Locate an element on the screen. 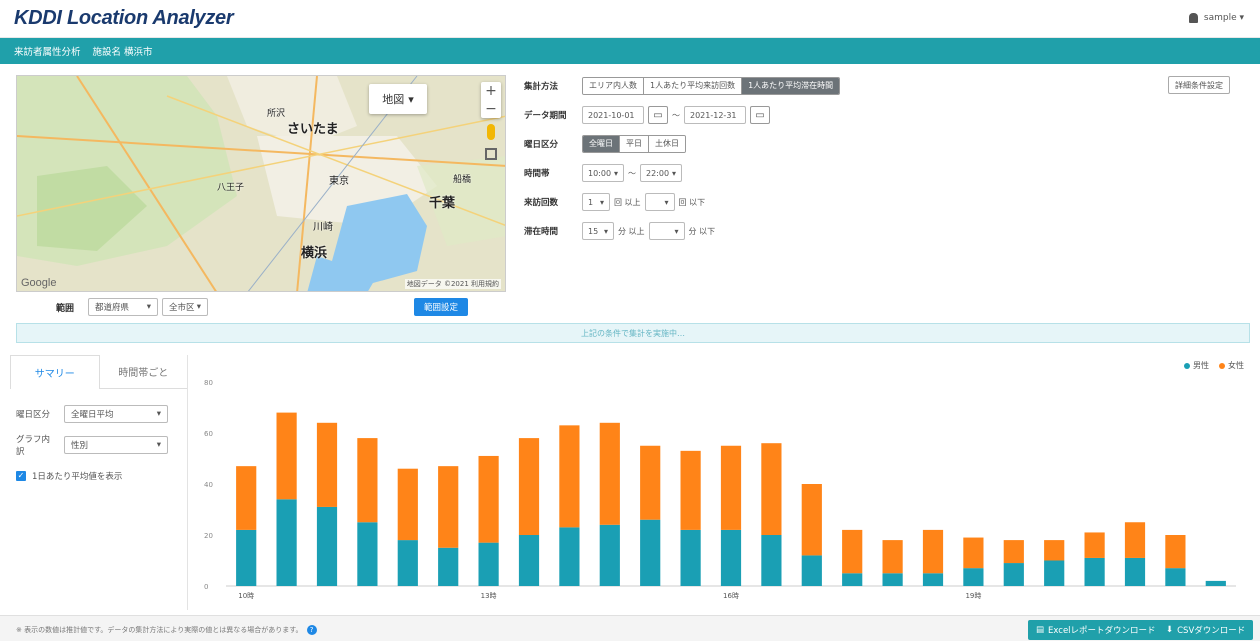 The image size is (1260, 641). street-view-icon is located at coordinates (491, 132).